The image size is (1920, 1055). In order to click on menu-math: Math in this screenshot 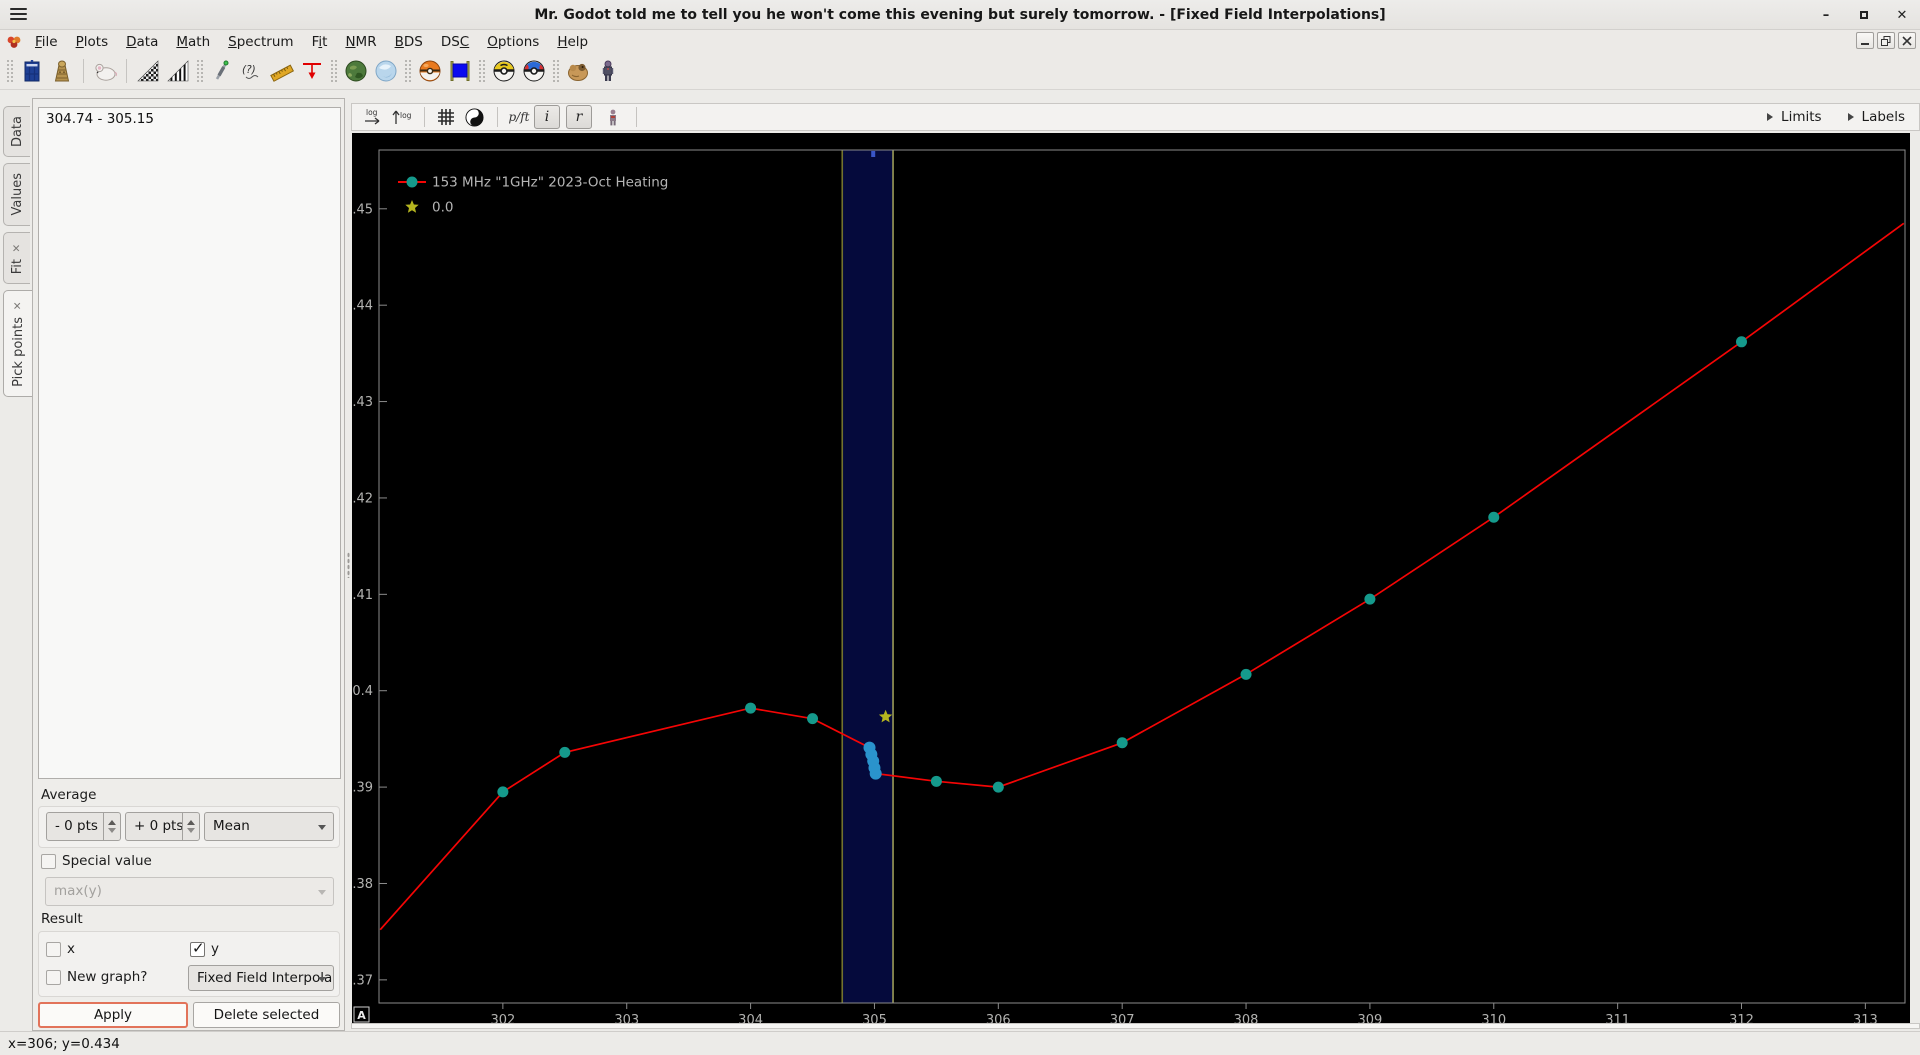, I will do `click(193, 42)`.